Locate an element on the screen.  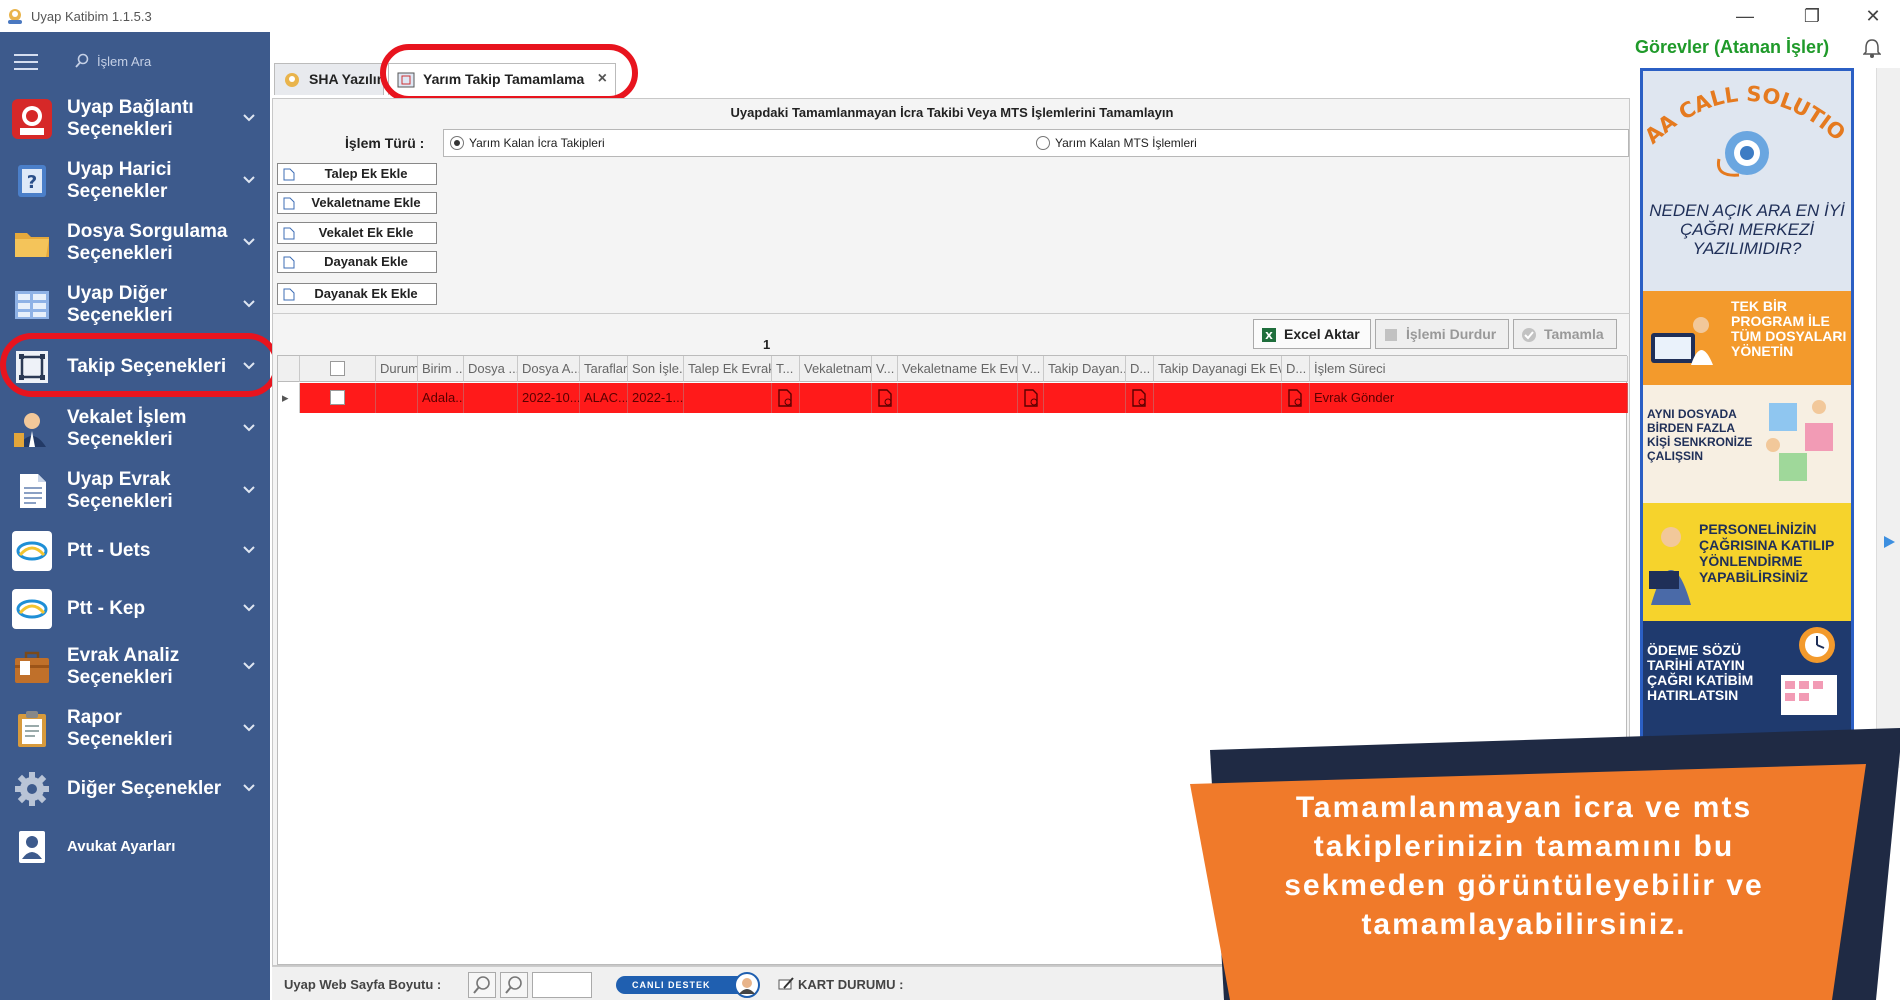
sidebar-item-diger: Diğer Seçenekler is located at coordinates (135, 789).